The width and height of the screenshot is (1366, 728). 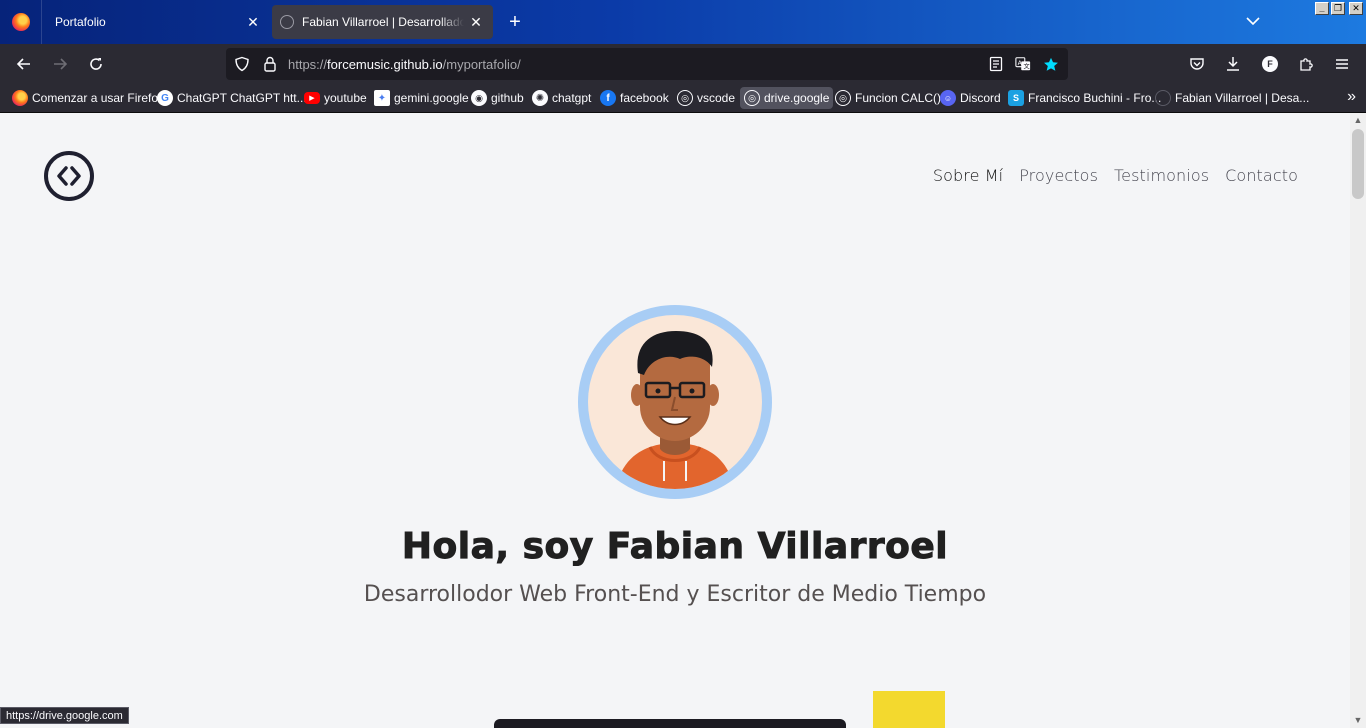 What do you see at coordinates (1358, 120) in the screenshot?
I see `scroll-up-icon: ▲` at bounding box center [1358, 120].